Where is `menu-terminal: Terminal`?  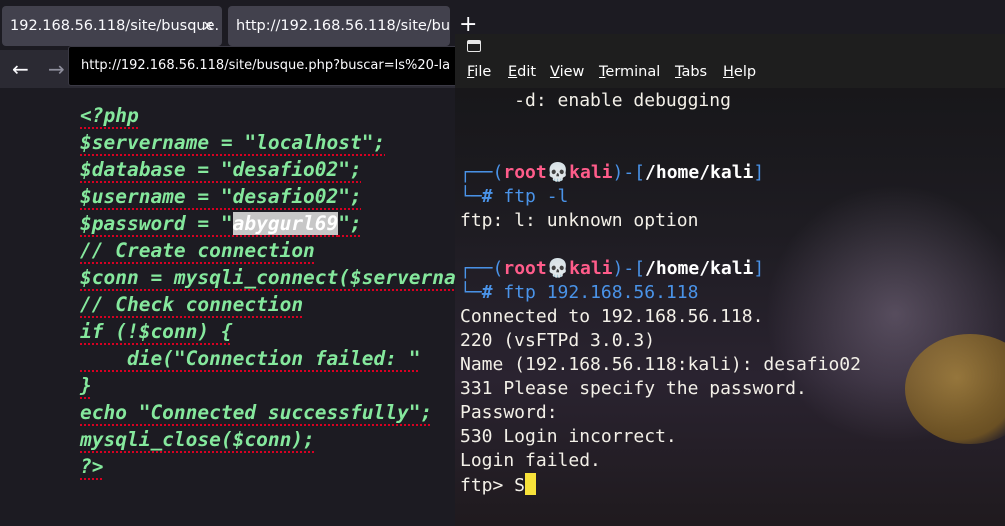 menu-terminal: Terminal is located at coordinates (629, 72).